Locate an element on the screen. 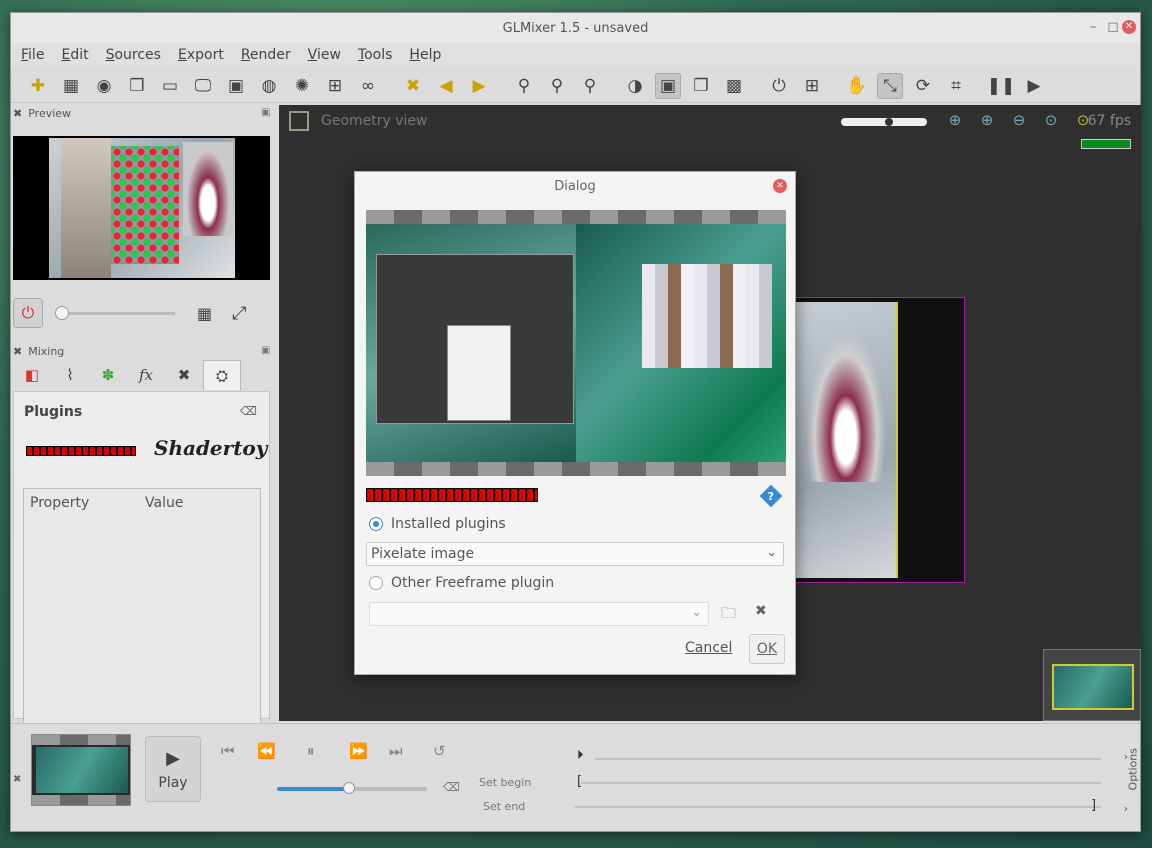 The image size is (1152, 848). speed-slider is located at coordinates (352, 788).